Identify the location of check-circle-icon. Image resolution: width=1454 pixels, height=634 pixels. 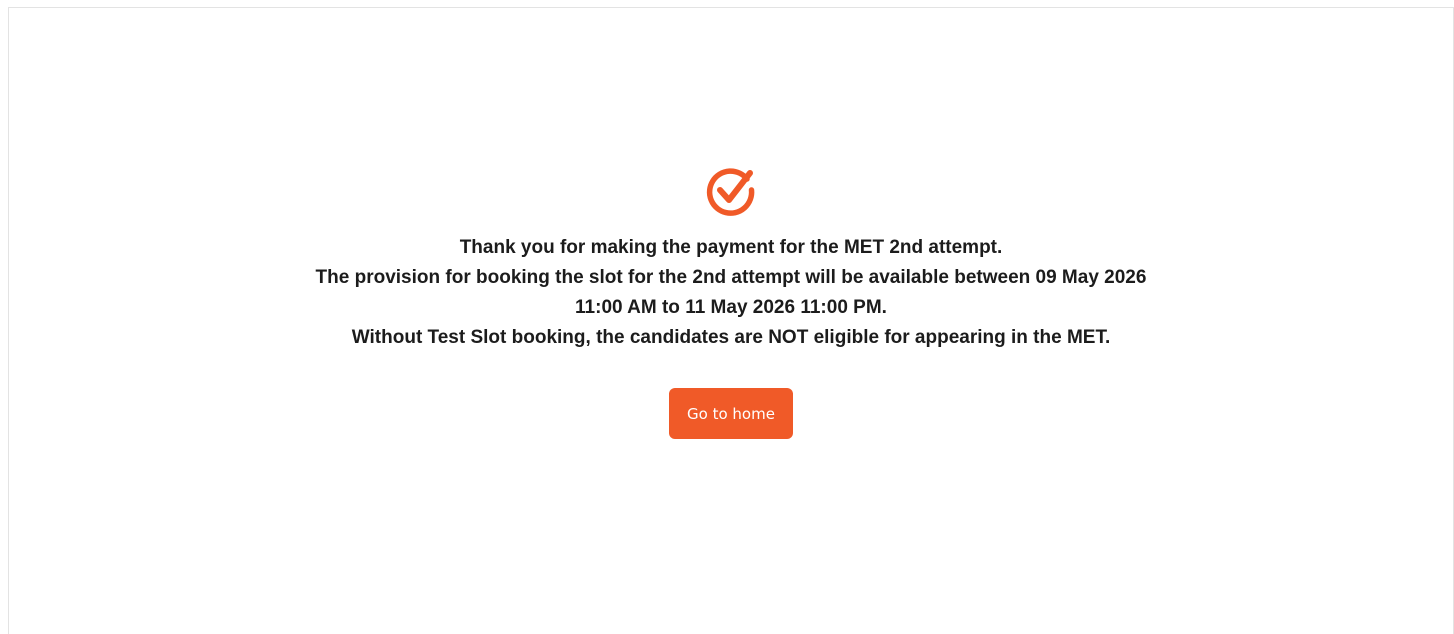
(730, 192).